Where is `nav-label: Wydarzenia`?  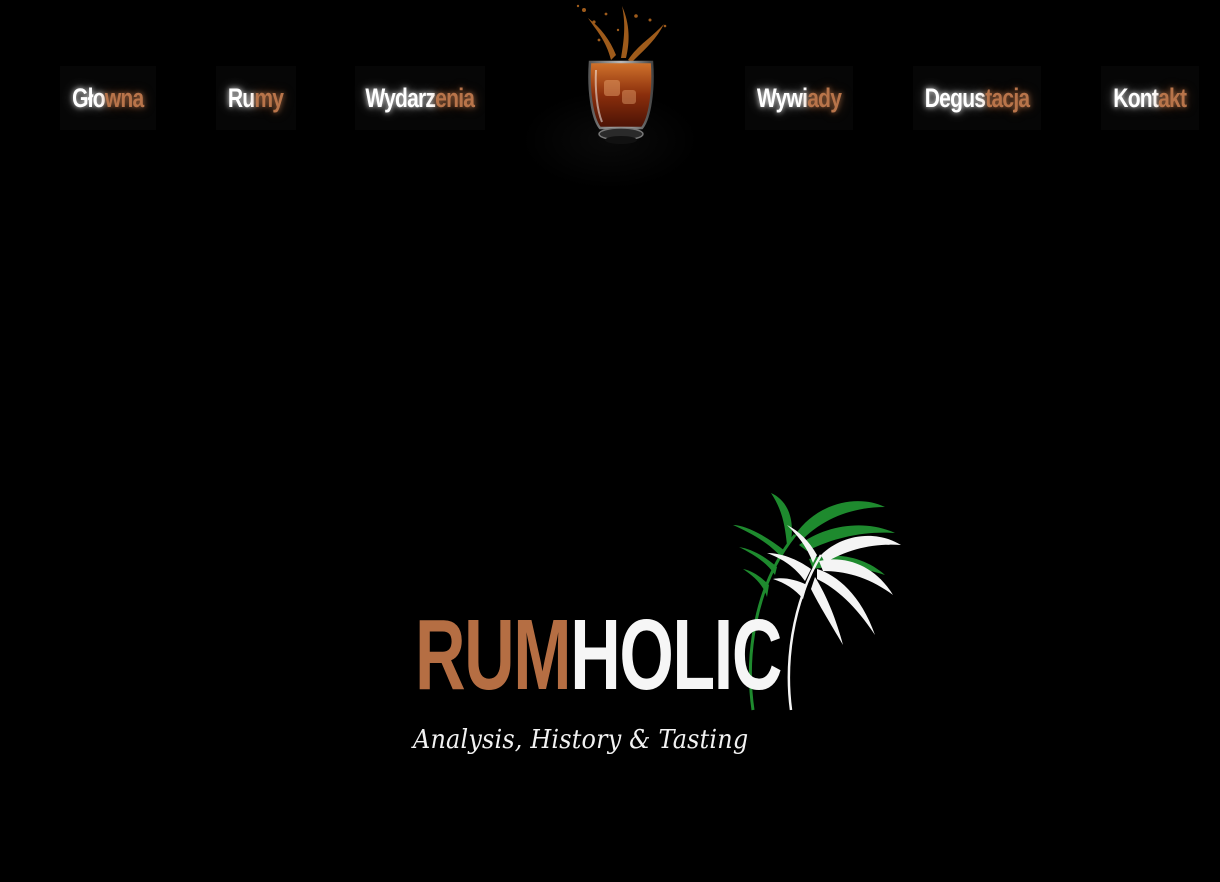 nav-label: Wydarzenia is located at coordinates (420, 97).